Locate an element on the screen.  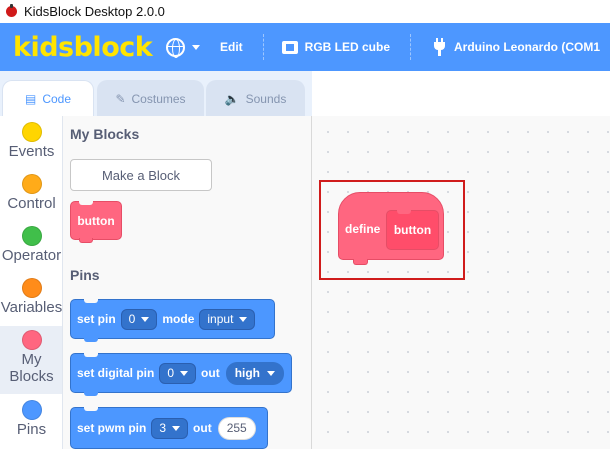
board-connection-menu: Arduino Leonardo (COM1 is located at coordinates (510, 47).